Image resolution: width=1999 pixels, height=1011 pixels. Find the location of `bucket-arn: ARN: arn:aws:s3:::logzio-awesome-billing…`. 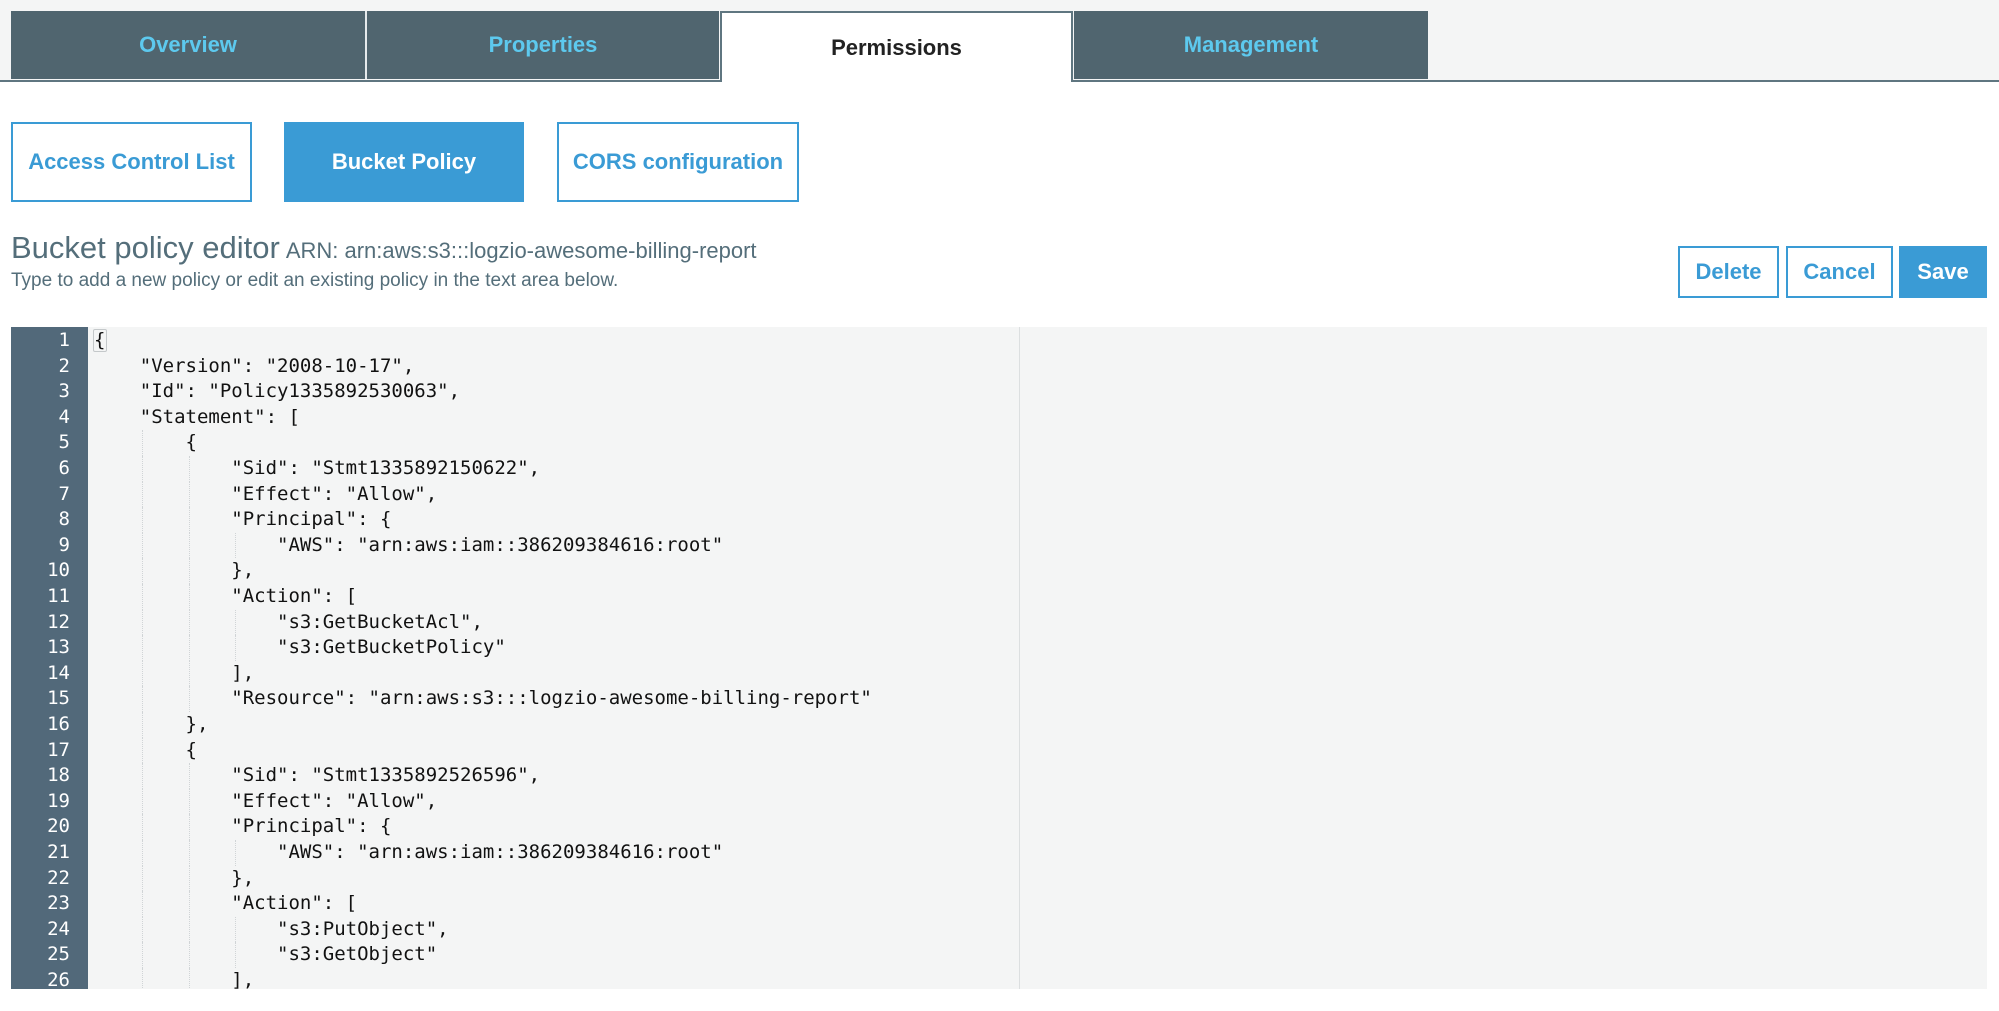

bucket-arn: ARN: arn:aws:s3:::logzio-awesome-billing… is located at coordinates (521, 250).